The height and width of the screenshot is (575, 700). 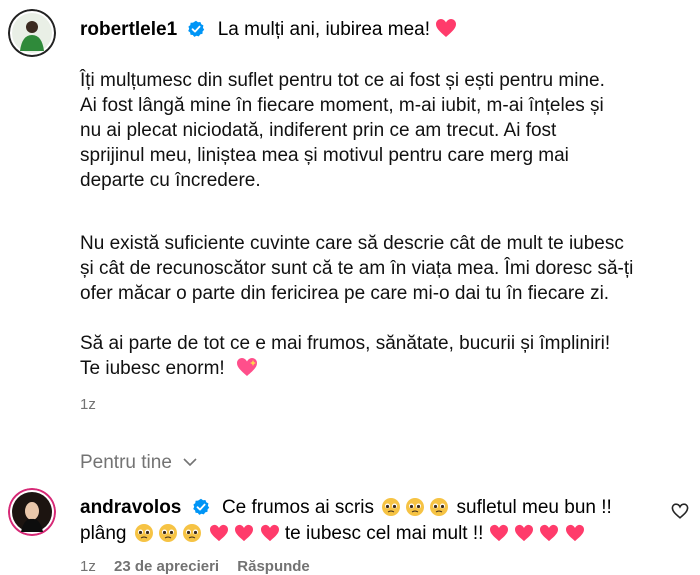 What do you see at coordinates (88, 566) in the screenshot?
I see `comment-timestamp: 1z` at bounding box center [88, 566].